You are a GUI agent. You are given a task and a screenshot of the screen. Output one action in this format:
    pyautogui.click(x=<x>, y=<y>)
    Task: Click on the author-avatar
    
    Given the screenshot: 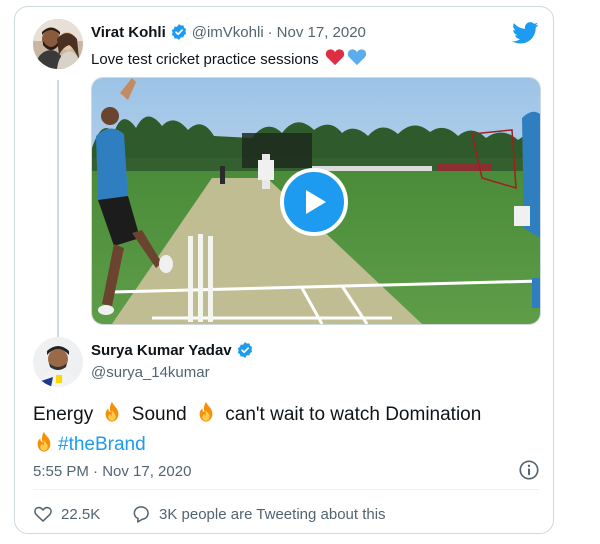 What is the action you would take?
    pyautogui.click(x=58, y=362)
    